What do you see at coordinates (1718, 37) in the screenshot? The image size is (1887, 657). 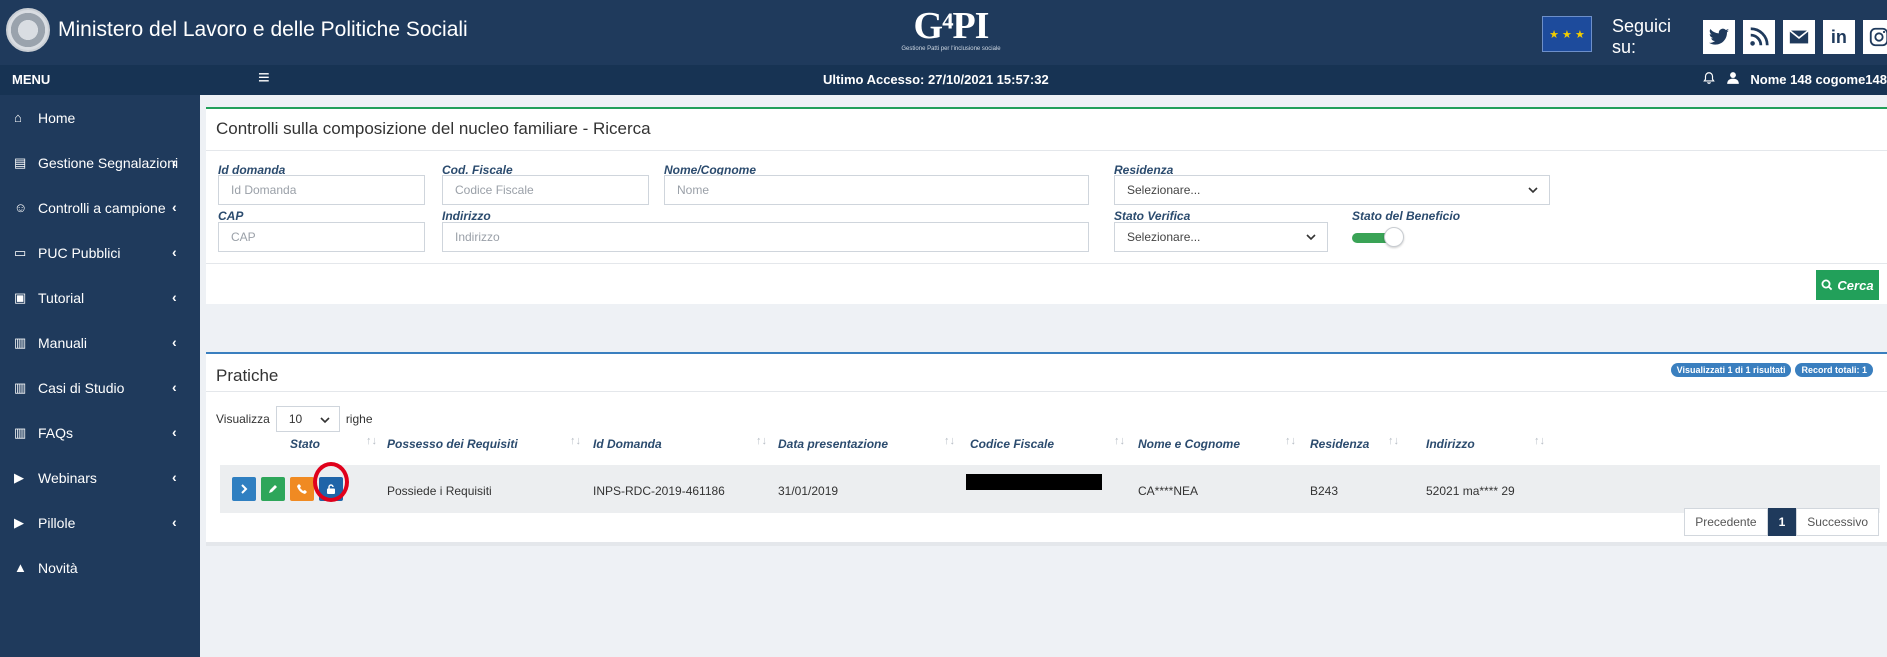 I see `twitter-icon` at bounding box center [1718, 37].